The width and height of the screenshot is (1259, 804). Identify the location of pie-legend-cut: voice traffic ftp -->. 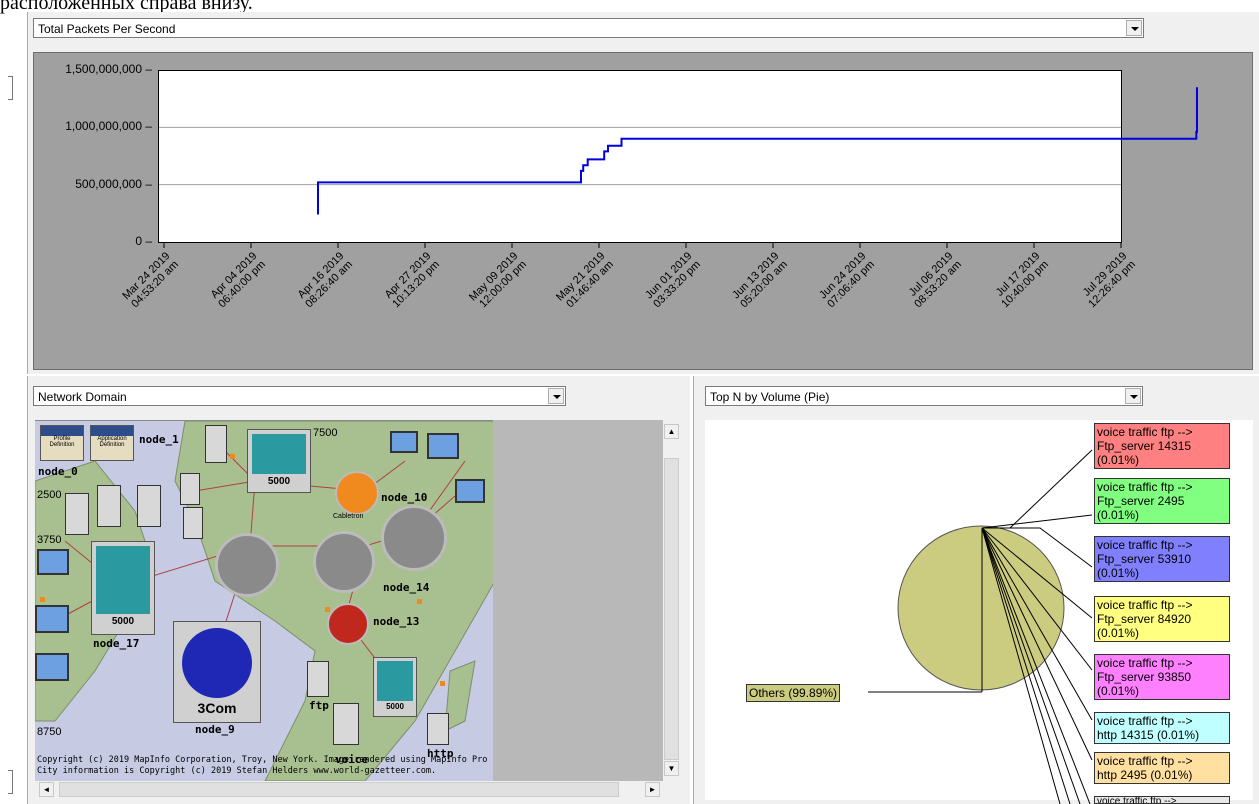
(1162, 800).